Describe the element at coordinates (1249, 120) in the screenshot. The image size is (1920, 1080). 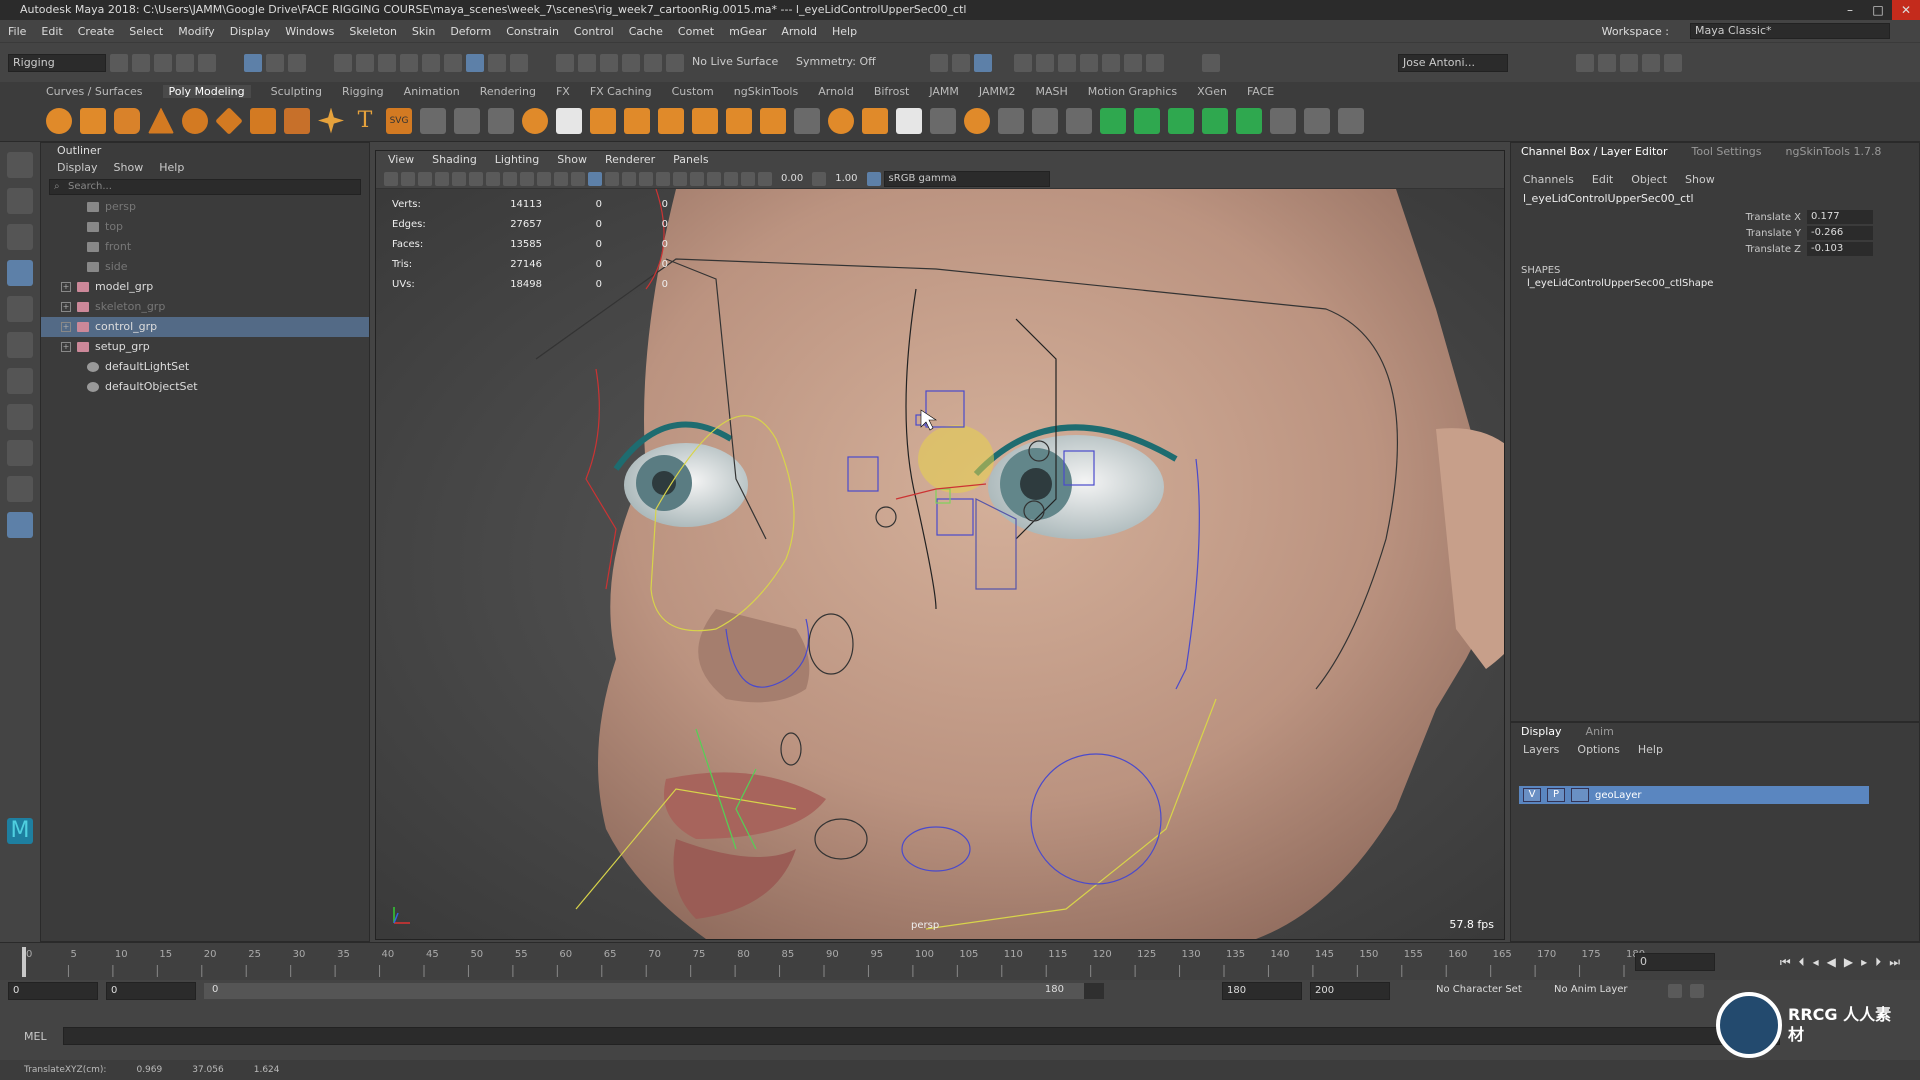
I see `auto-map-icon` at that location.